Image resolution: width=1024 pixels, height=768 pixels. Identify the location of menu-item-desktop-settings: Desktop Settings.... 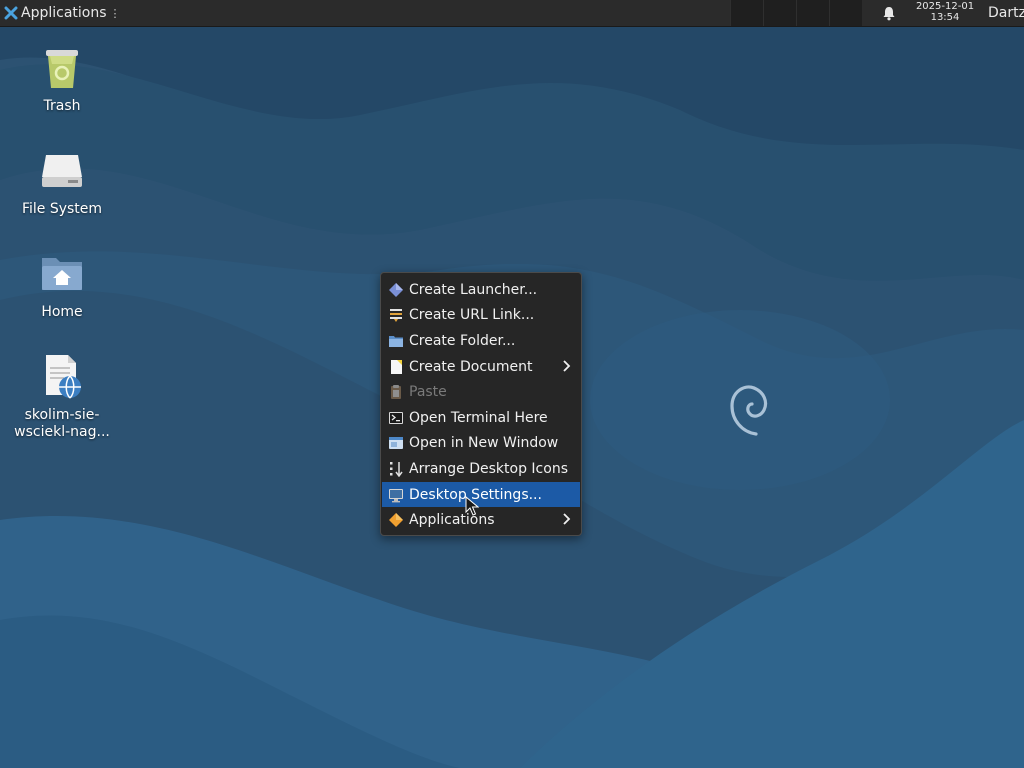
(481, 494).